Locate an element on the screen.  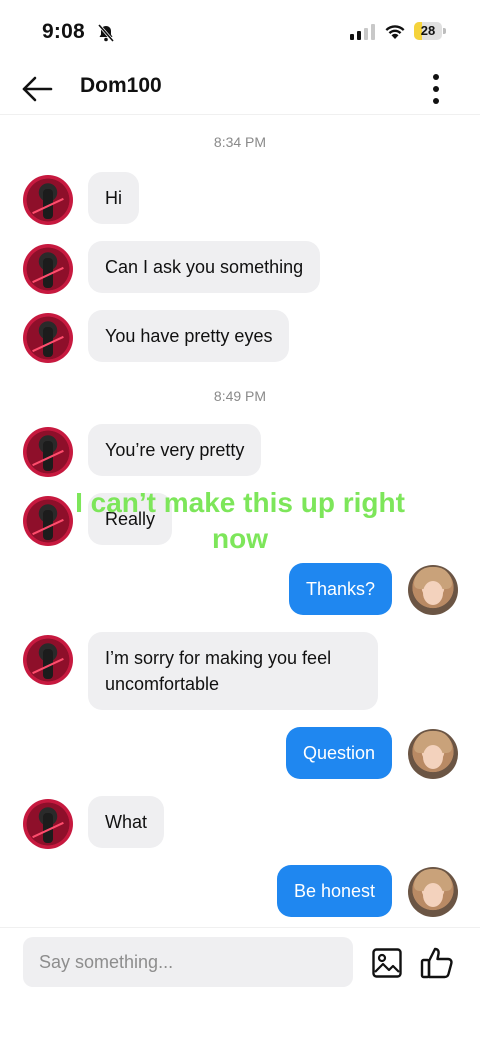
signal-icon is located at coordinates (362, 32).